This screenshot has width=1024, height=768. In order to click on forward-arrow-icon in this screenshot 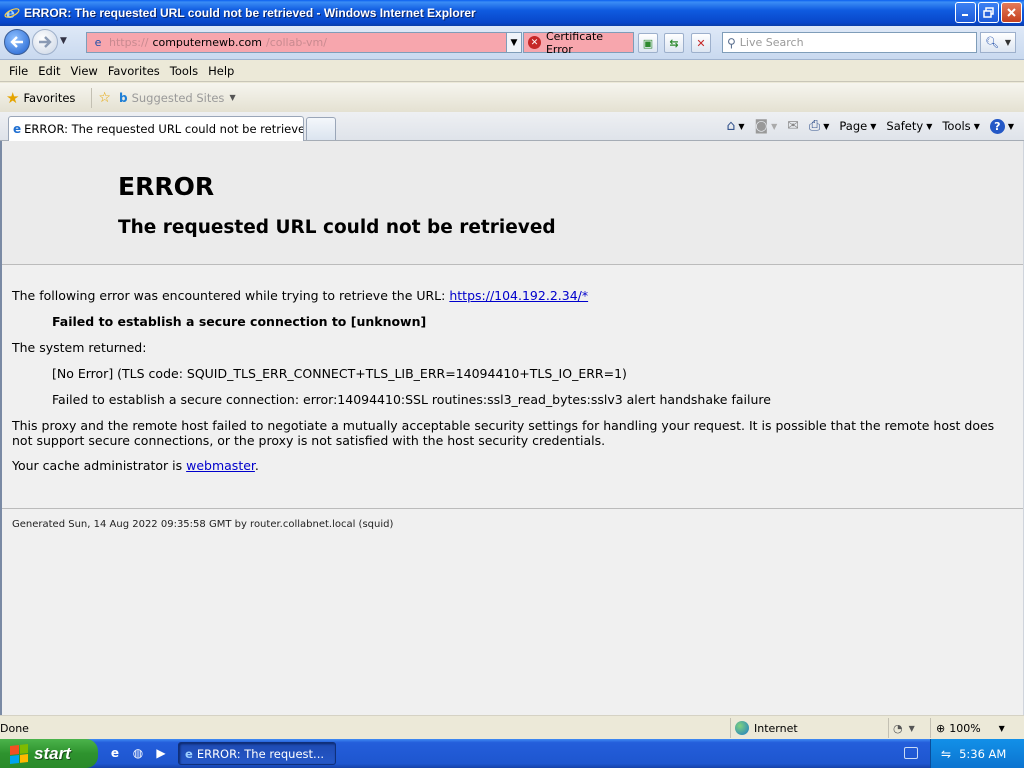, I will do `click(45, 42)`.